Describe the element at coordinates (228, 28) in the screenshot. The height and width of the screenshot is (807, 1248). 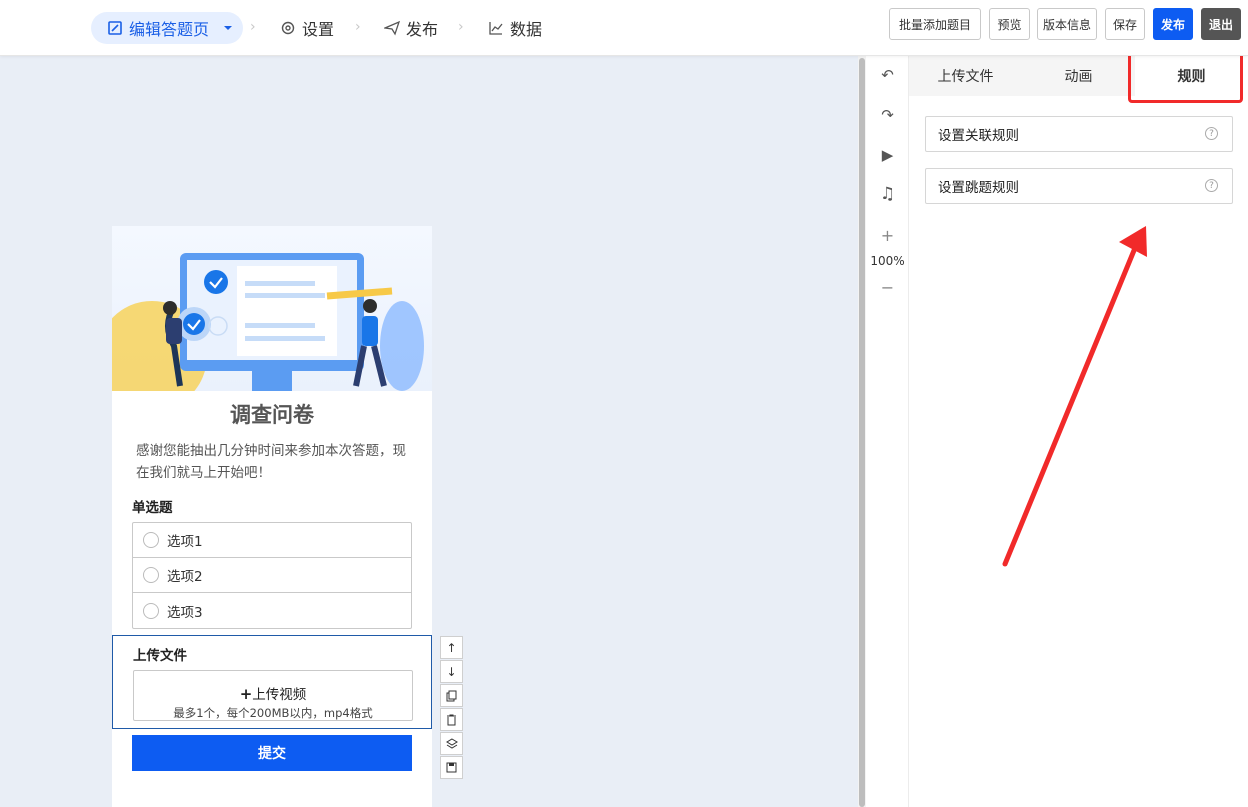
I see `chevron-down-icon` at that location.